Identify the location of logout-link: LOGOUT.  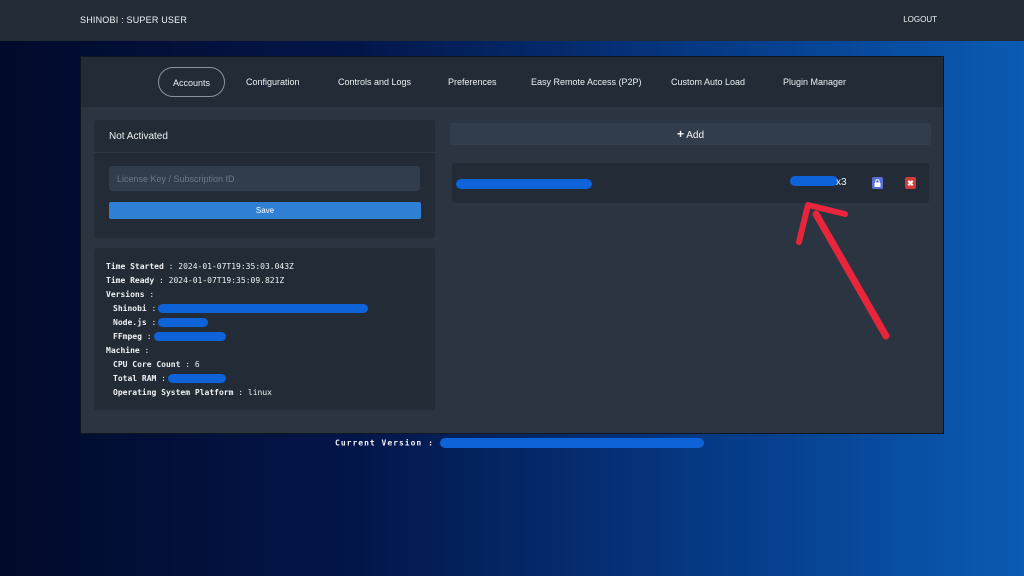
(920, 19).